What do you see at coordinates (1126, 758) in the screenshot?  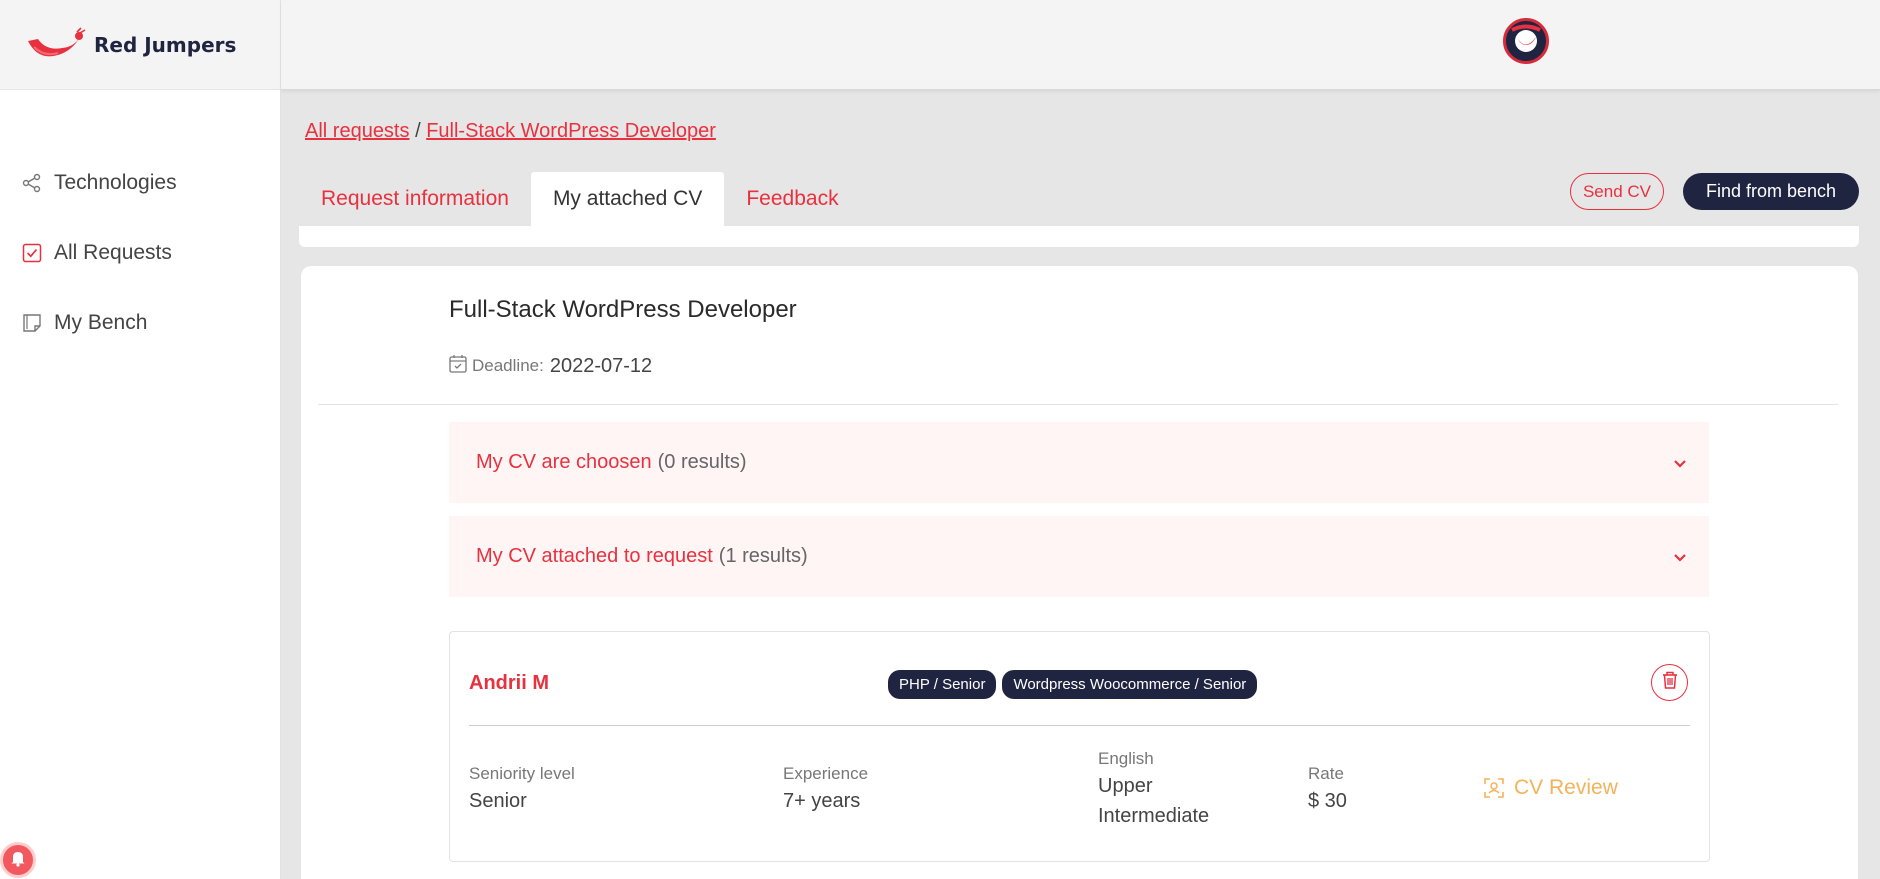 I see `english-label: English` at bounding box center [1126, 758].